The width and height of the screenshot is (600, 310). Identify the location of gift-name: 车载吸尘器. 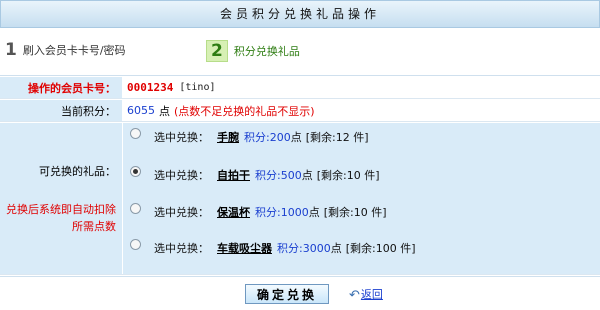
(244, 248).